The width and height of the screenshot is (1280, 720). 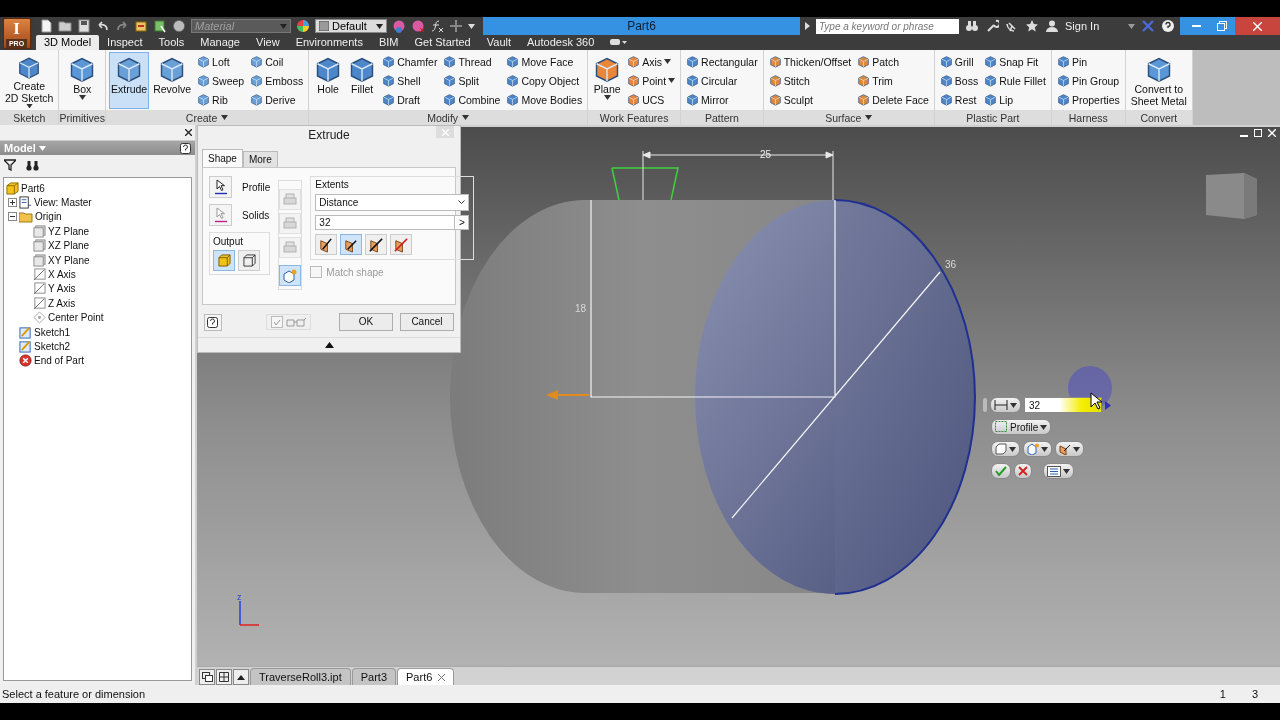 I want to click on dialog-title: Extrude, so click(x=329, y=134).